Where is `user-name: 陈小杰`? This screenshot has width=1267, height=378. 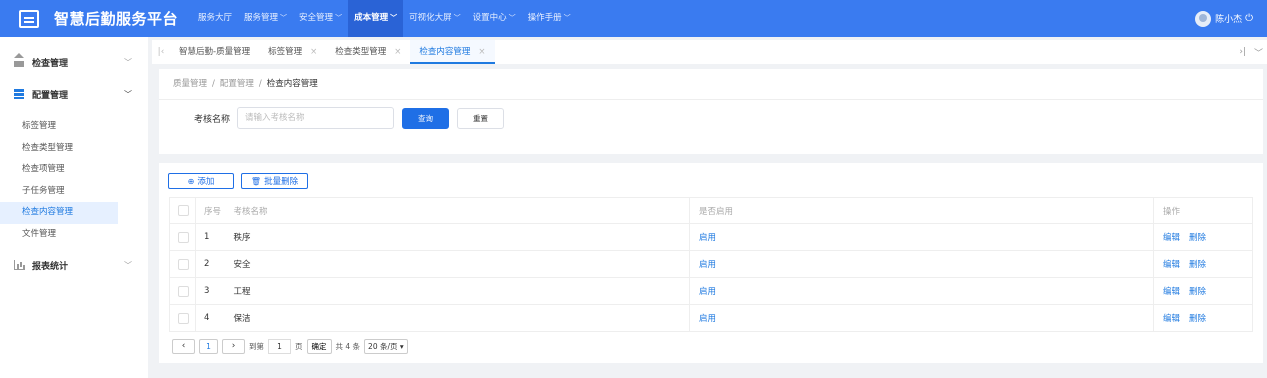
user-name: 陈小杰 is located at coordinates (1229, 20).